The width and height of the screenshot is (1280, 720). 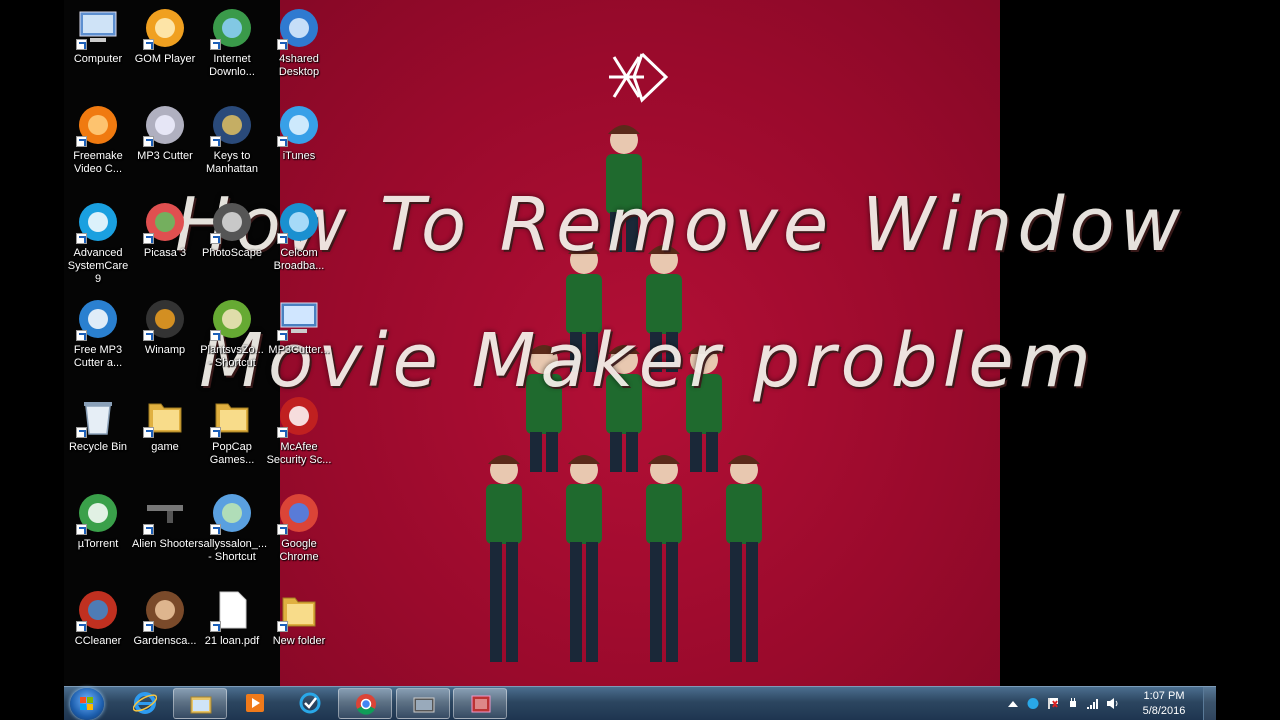 I want to click on desktop-icon: GOM Player, so click(x=165, y=45).